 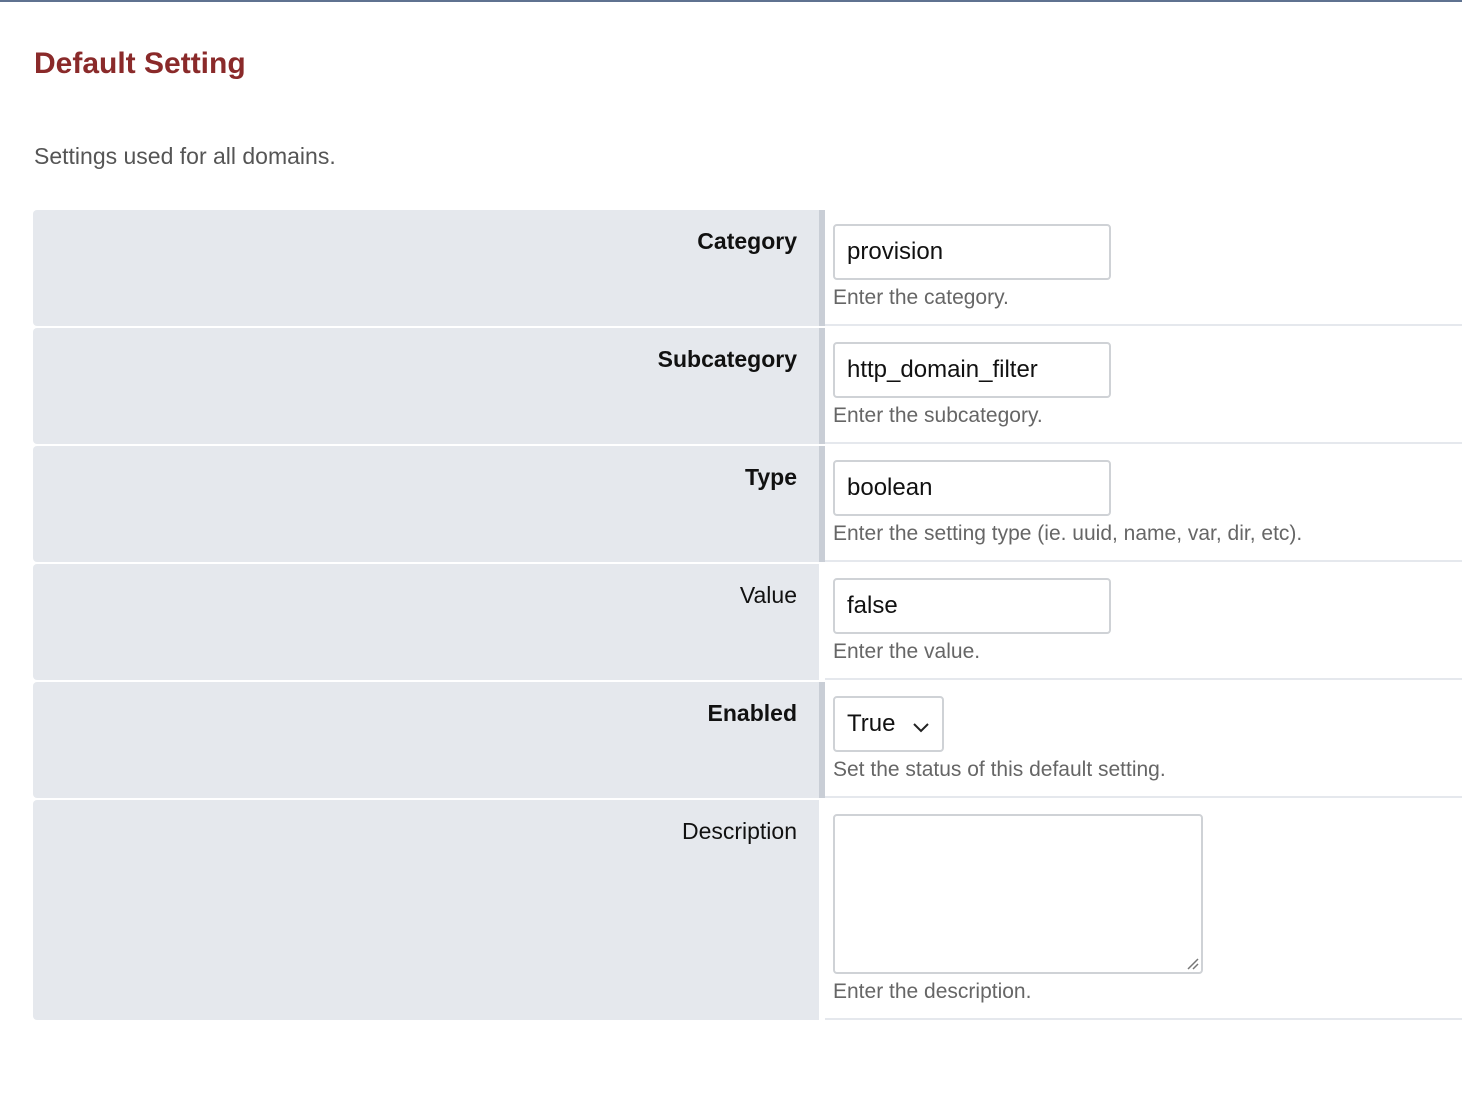 What do you see at coordinates (140, 63) in the screenshot?
I see `page-title: Default Setting` at bounding box center [140, 63].